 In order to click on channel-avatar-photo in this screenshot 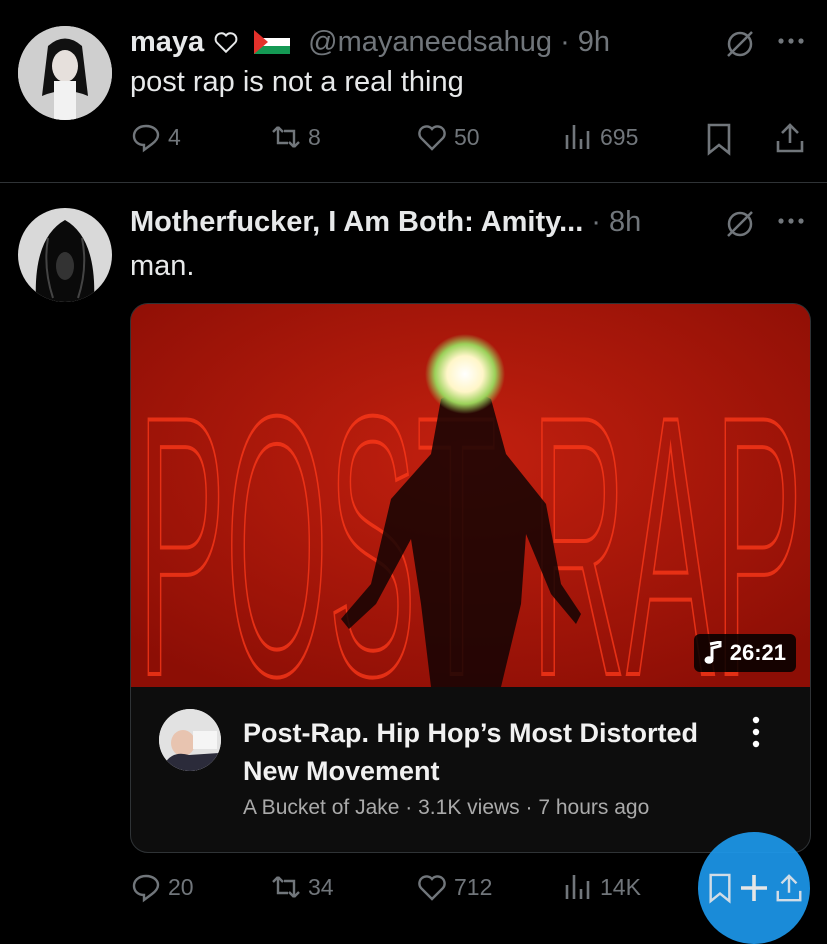, I will do `click(190, 740)`.